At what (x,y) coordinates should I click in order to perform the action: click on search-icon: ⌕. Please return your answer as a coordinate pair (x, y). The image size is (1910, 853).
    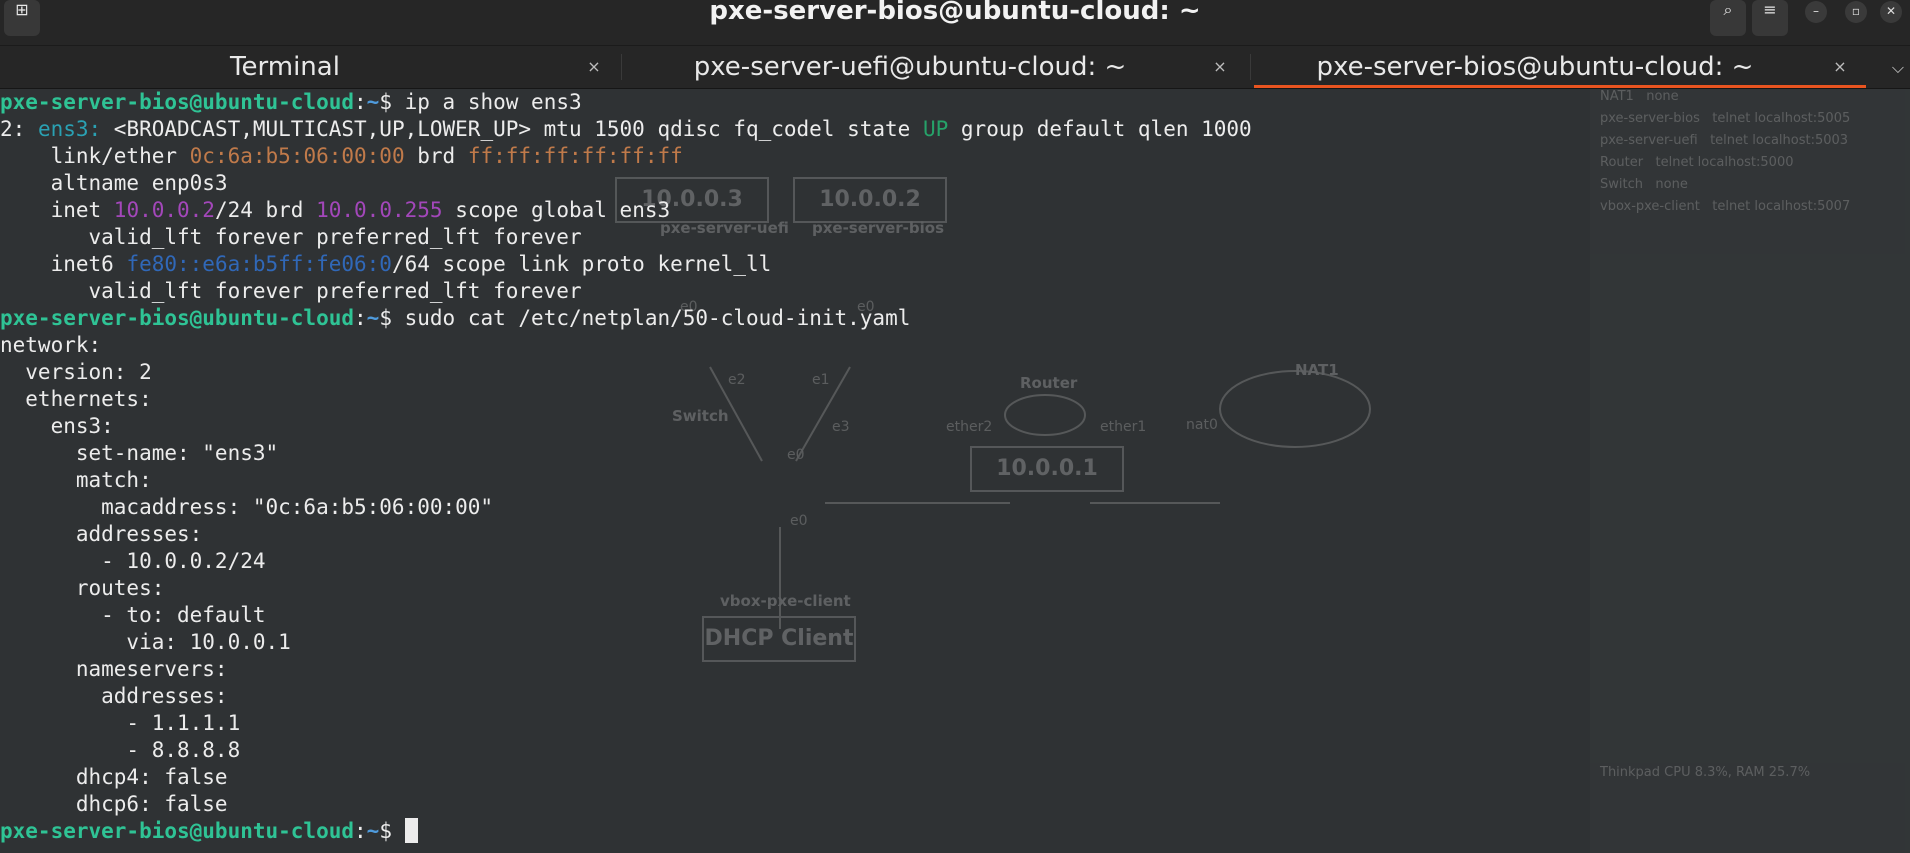
    Looking at the image, I should click on (1728, 18).